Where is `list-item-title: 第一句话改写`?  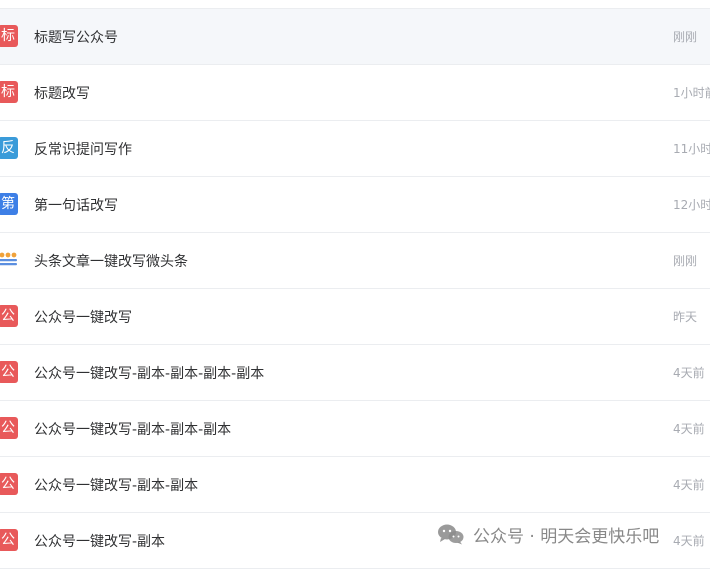 list-item-title: 第一句话改写 is located at coordinates (76, 206).